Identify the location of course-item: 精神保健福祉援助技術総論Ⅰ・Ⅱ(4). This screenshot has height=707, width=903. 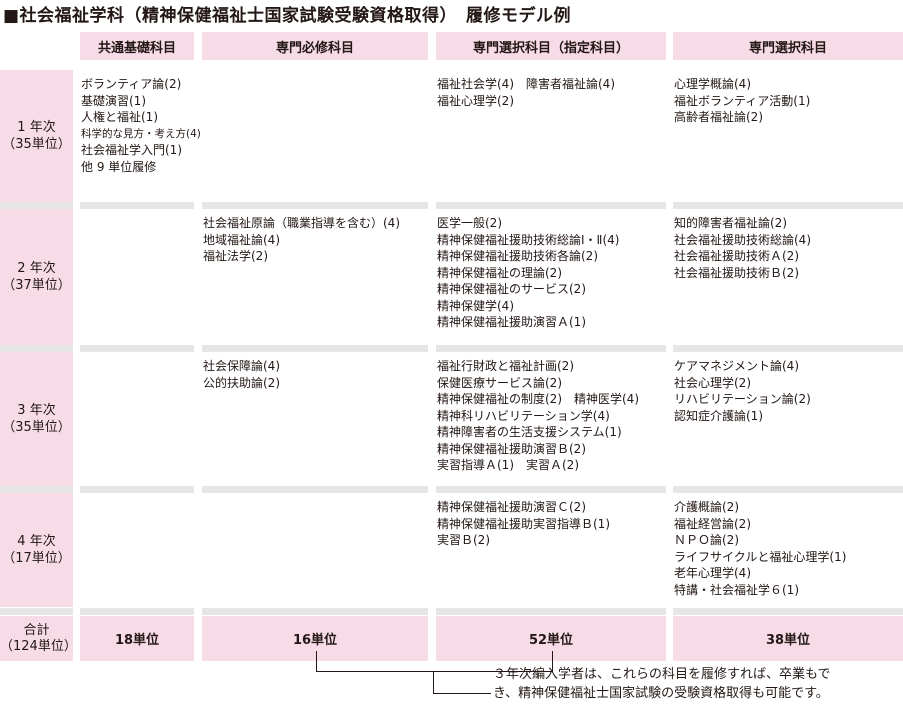
(528, 239).